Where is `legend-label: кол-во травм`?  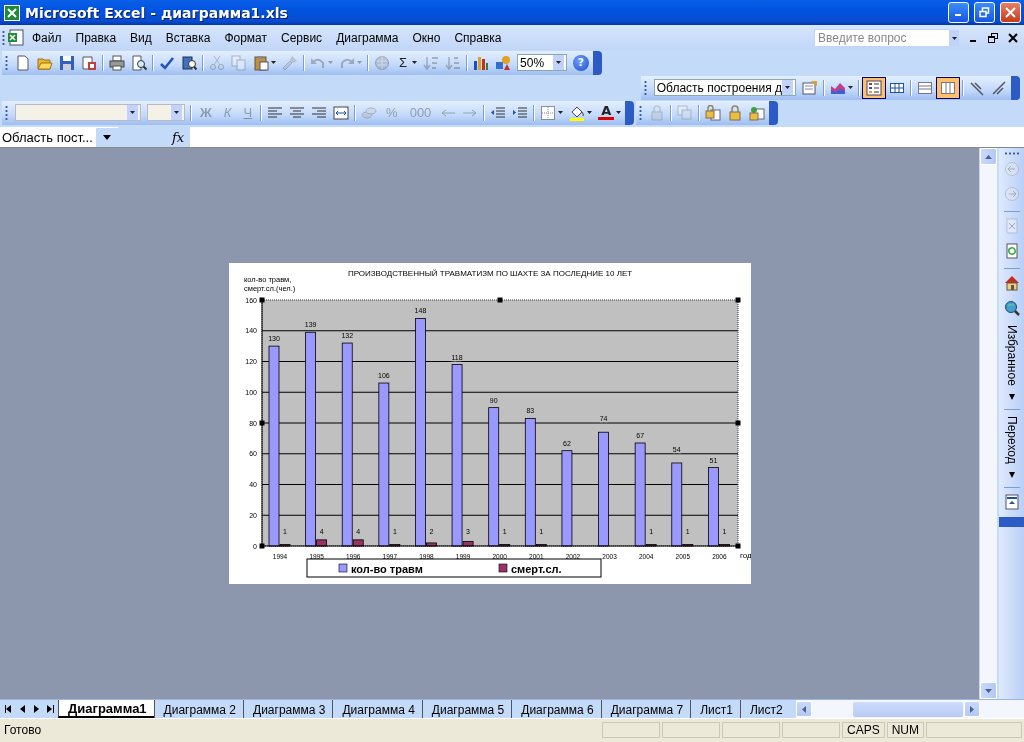 legend-label: кол-во травм is located at coordinates (387, 568).